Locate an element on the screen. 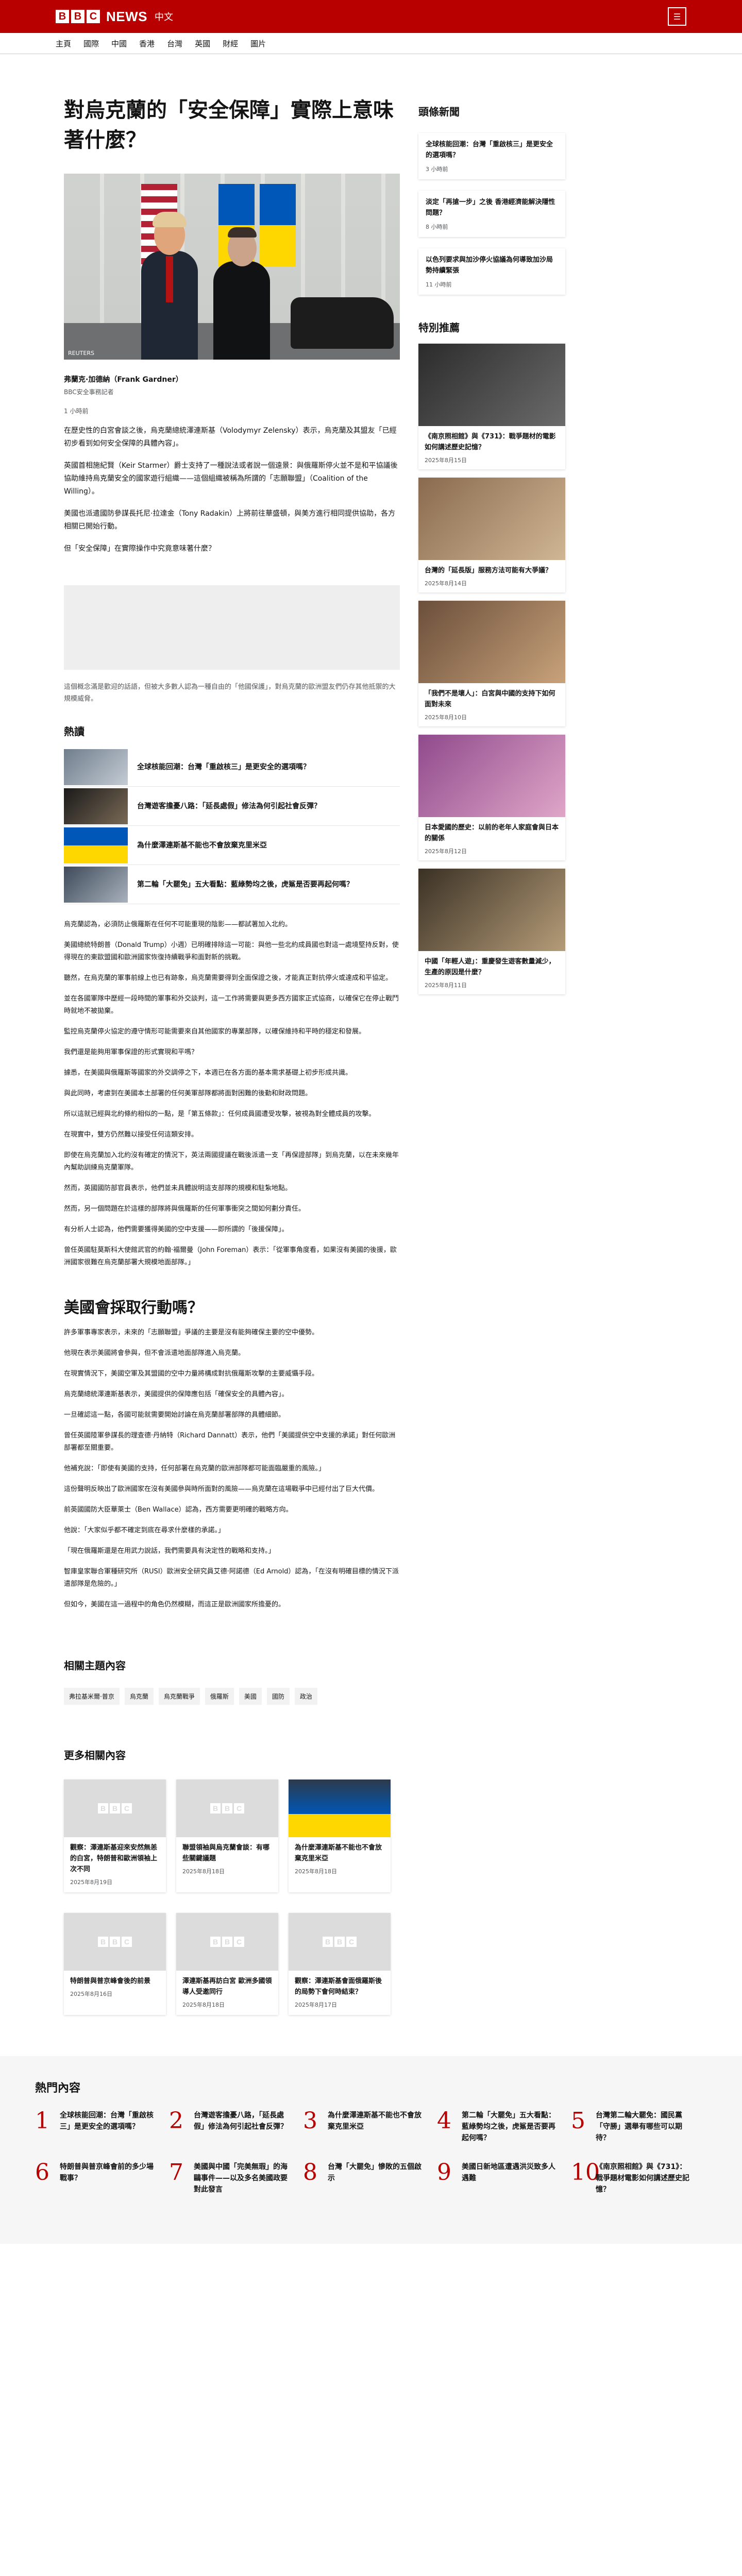 The height and width of the screenshot is (2576, 742). popular-rank: 3 is located at coordinates (310, 2121).